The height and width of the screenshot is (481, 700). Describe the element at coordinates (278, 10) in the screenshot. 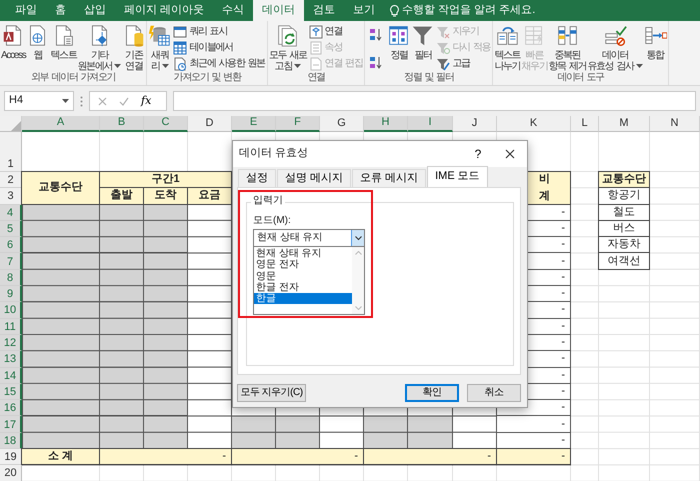

I see `ribbon-tab: 데이터` at that location.